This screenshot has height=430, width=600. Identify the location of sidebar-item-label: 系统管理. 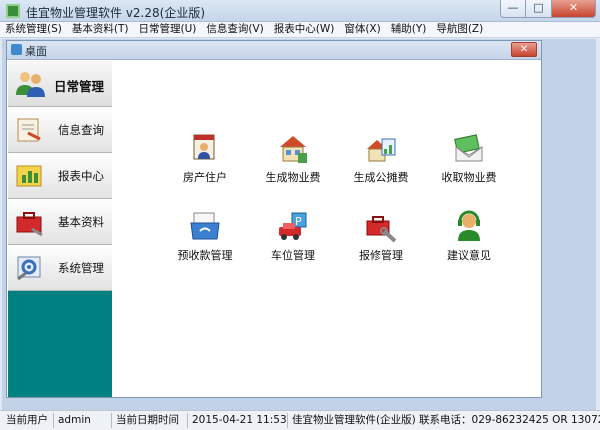
(81, 268).